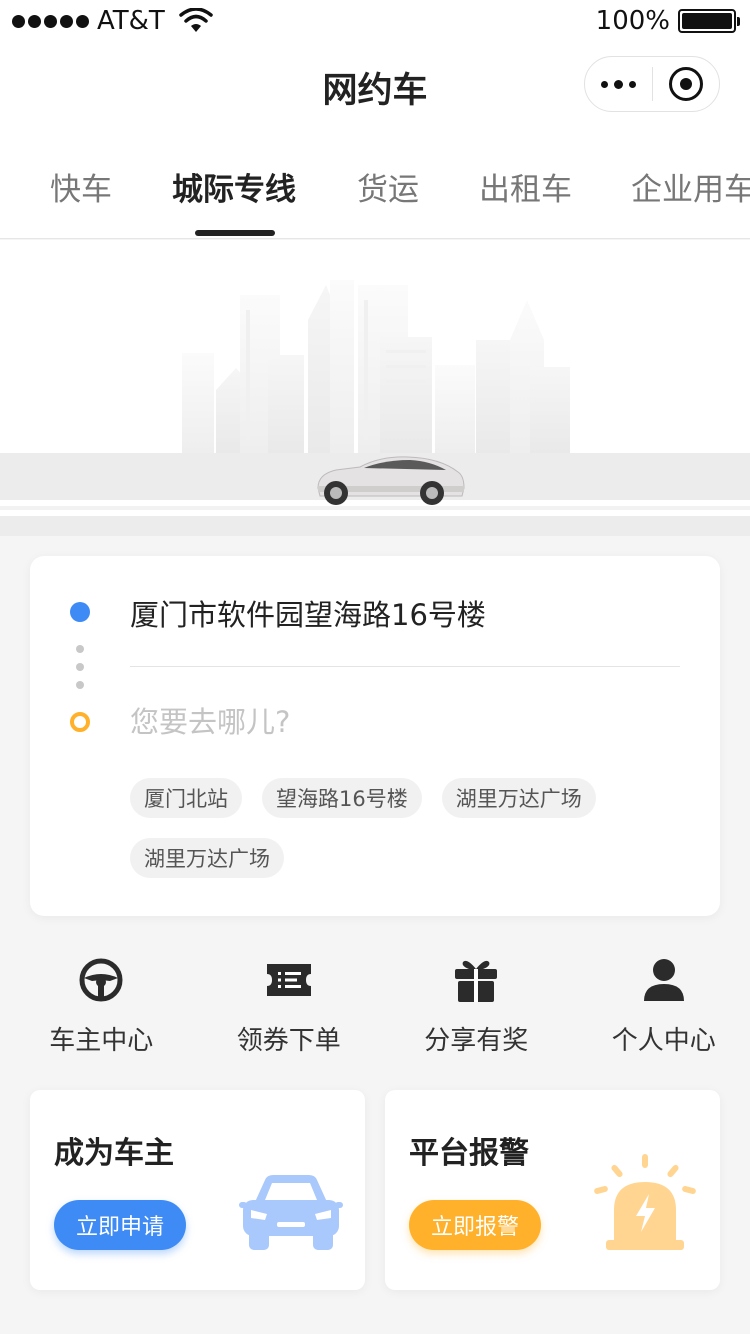 This screenshot has height=1334, width=750. What do you see at coordinates (476, 1041) in the screenshot?
I see `entry-label: 分享有奖` at bounding box center [476, 1041].